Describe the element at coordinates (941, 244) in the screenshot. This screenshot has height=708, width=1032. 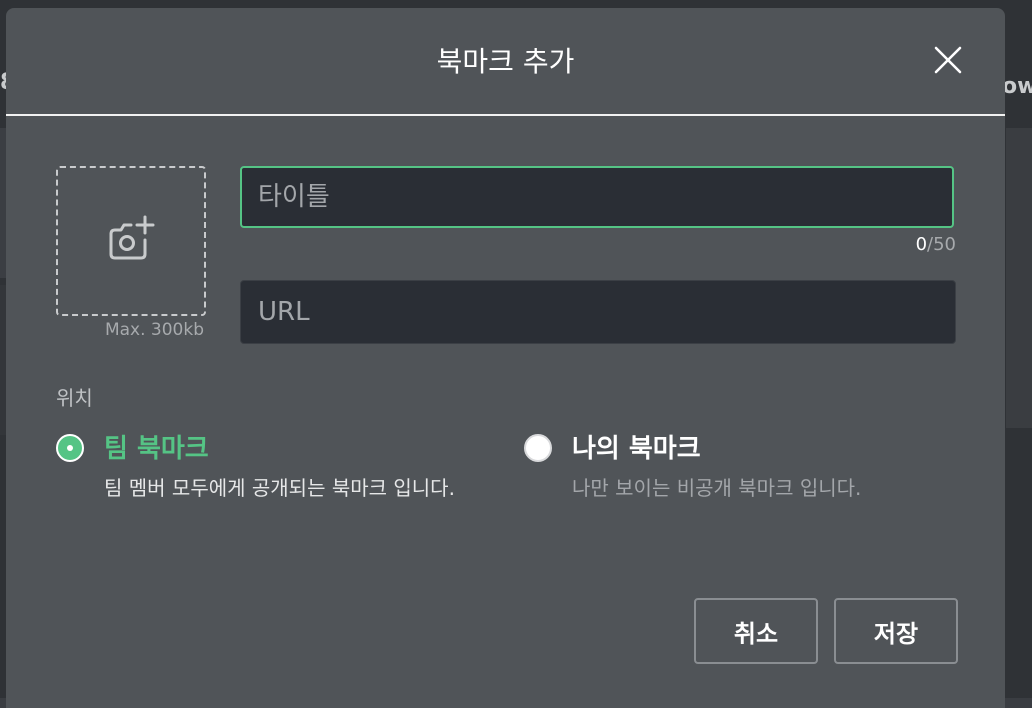
I see `char-count-max: /50` at that location.